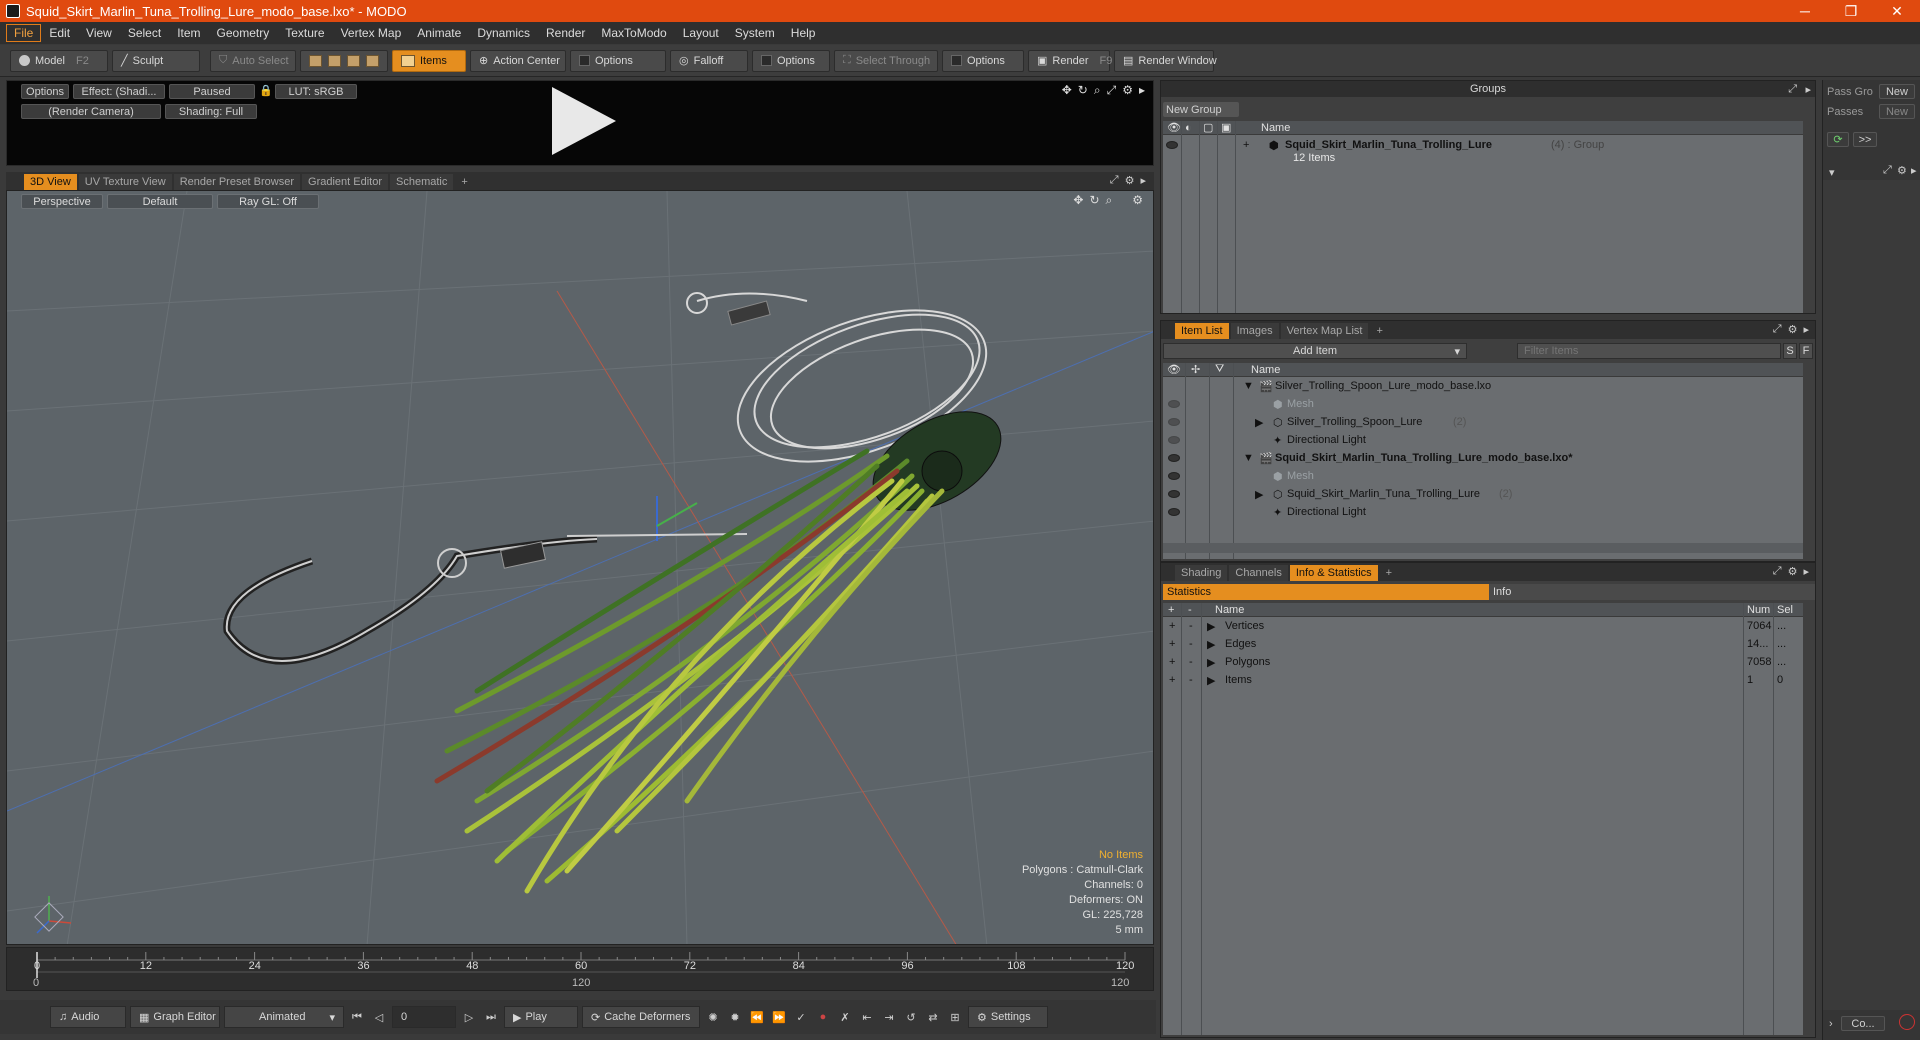  I want to click on menu-animate: Animate, so click(439, 33).